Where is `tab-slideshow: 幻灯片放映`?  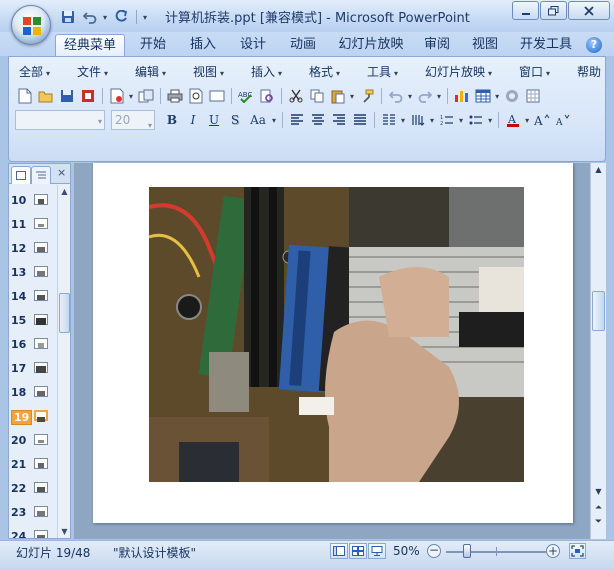 tab-slideshow: 幻灯片放映 is located at coordinates (371, 45).